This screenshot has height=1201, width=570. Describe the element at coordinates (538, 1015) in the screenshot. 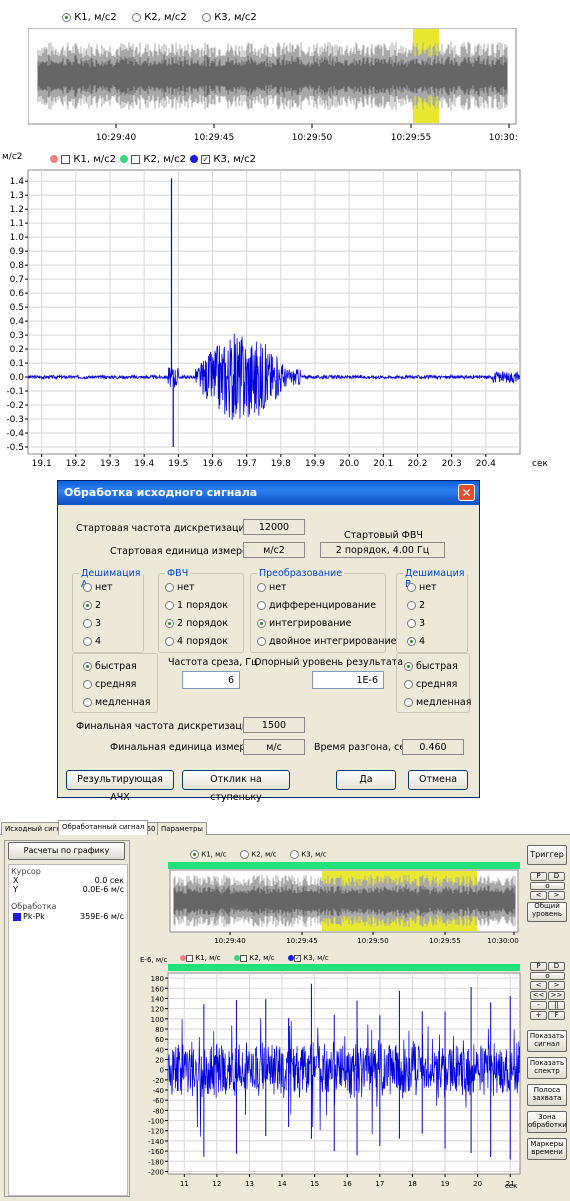

I see `zoom-in-button: +` at that location.